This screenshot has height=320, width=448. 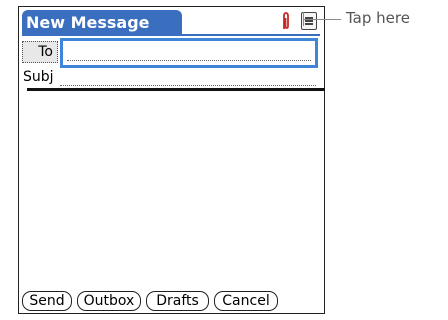 What do you see at coordinates (378, 18) in the screenshot?
I see `callout-label: Tap here` at bounding box center [378, 18].